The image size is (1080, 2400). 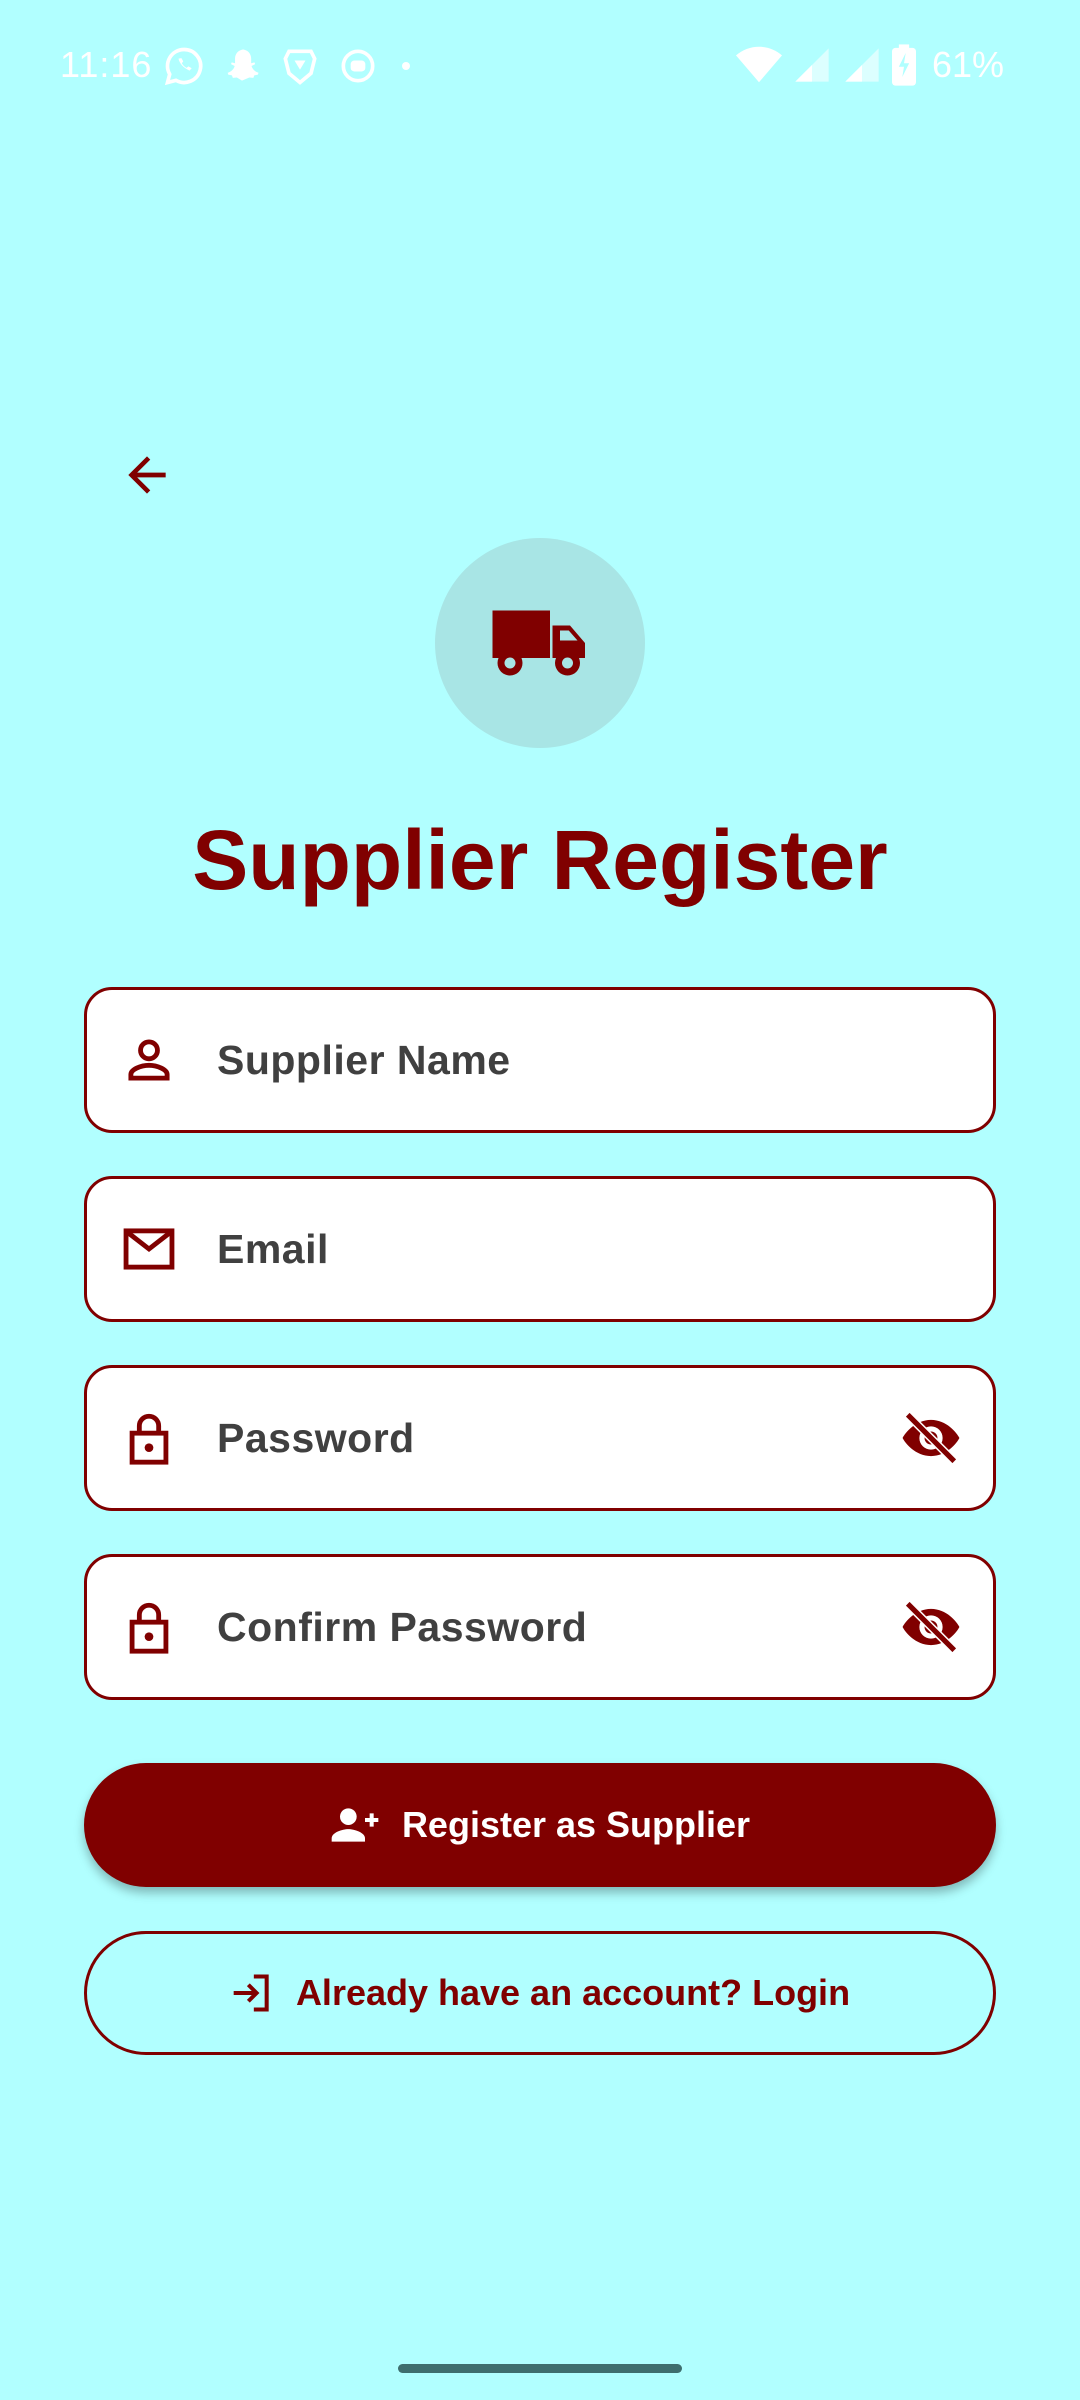 What do you see at coordinates (573, 1992) in the screenshot?
I see `login-button-label: Already have an account? Login` at bounding box center [573, 1992].